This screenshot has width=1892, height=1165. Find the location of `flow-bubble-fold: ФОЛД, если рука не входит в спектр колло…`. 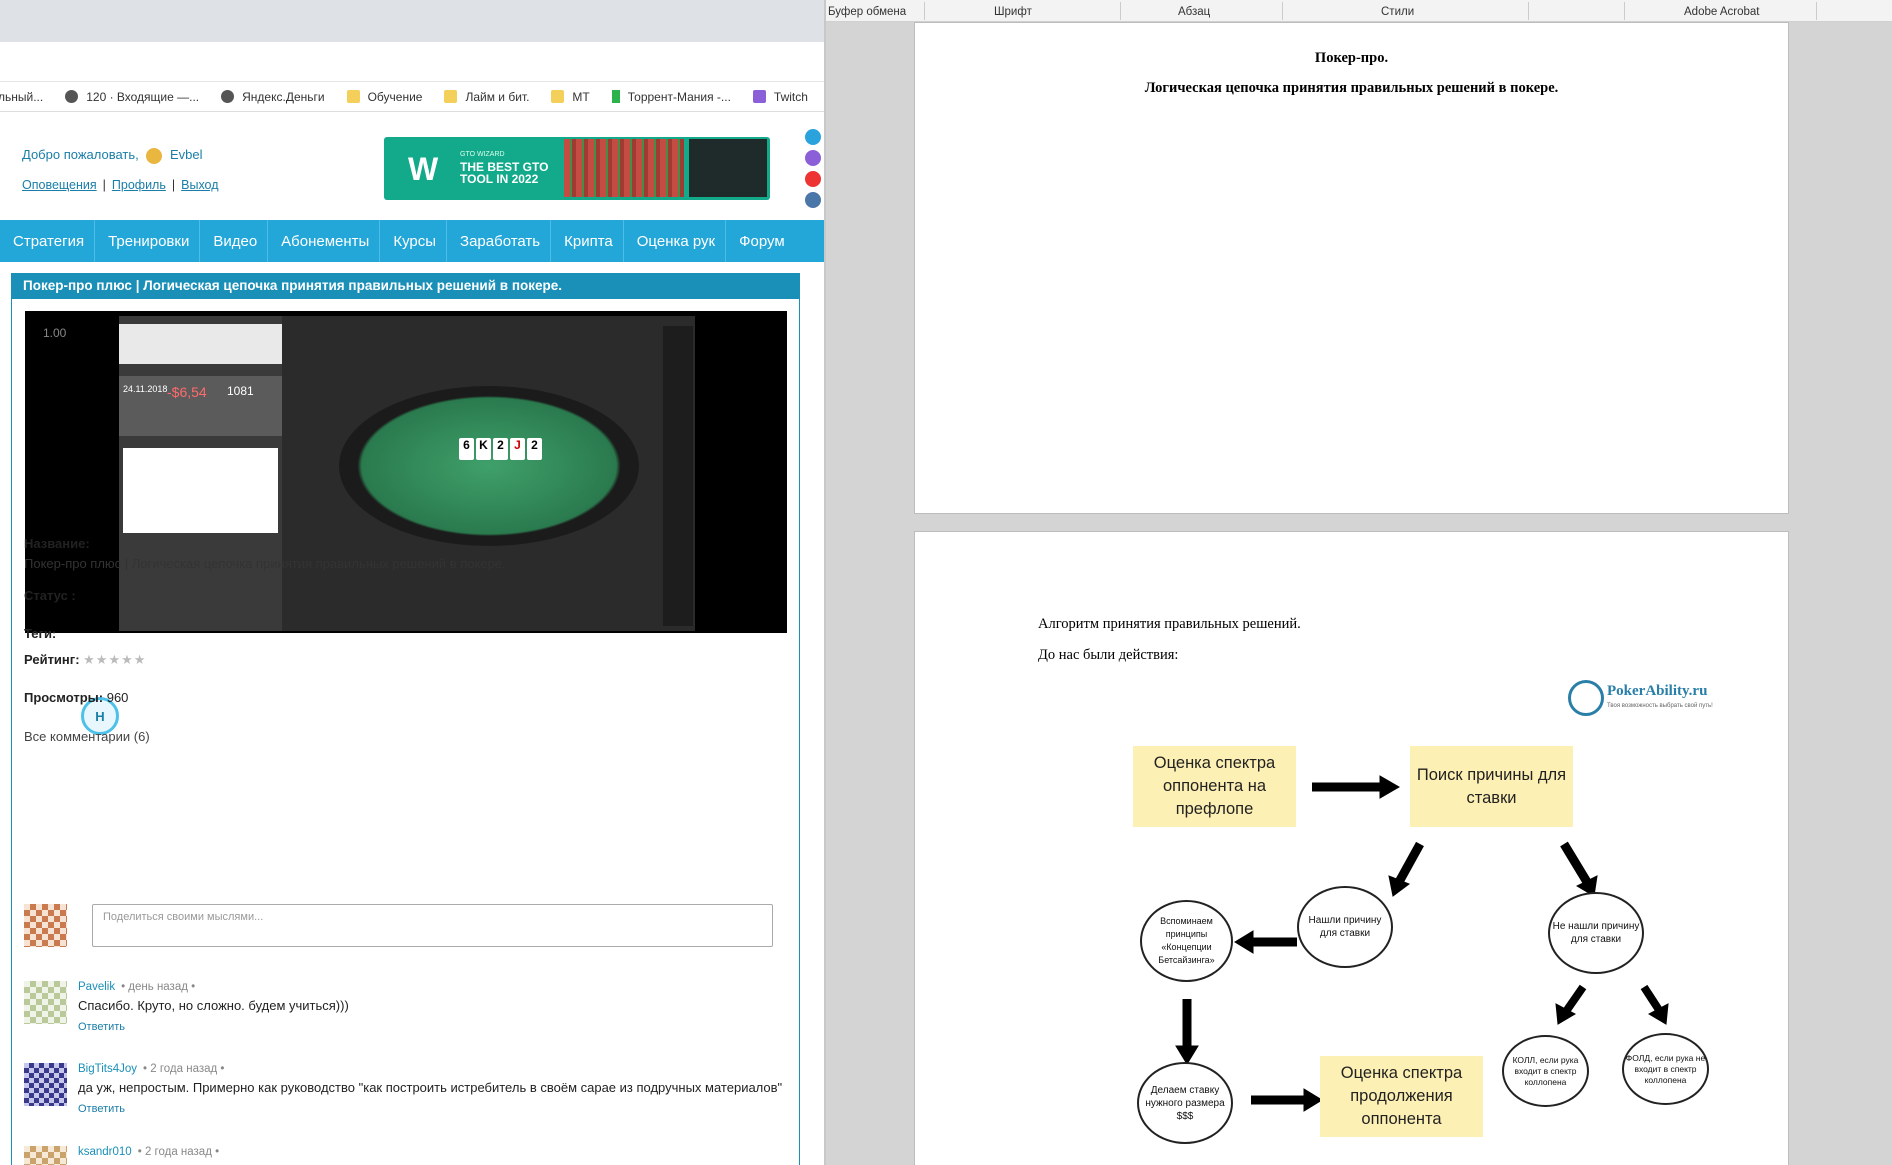

flow-bubble-fold: ФОЛД, если рука не входит в спектр колло… is located at coordinates (1665, 1069).